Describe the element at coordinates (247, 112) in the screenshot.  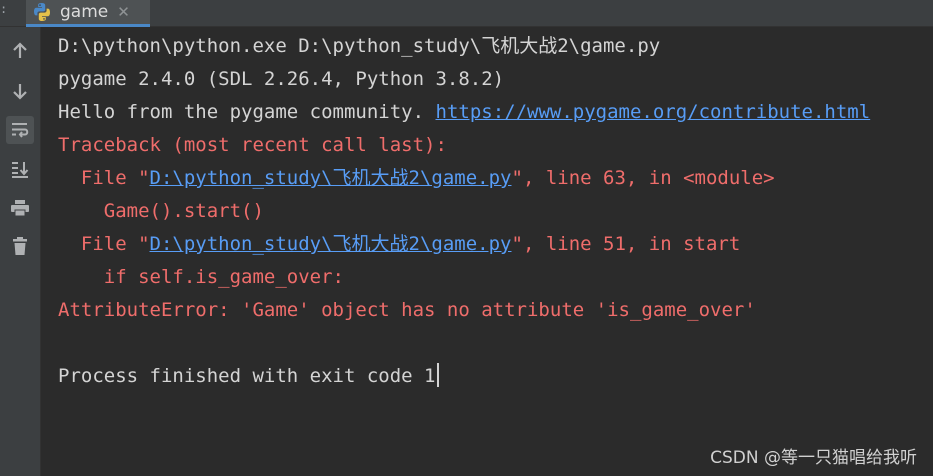
I see `hello-text: Hello from the pygame community.` at that location.